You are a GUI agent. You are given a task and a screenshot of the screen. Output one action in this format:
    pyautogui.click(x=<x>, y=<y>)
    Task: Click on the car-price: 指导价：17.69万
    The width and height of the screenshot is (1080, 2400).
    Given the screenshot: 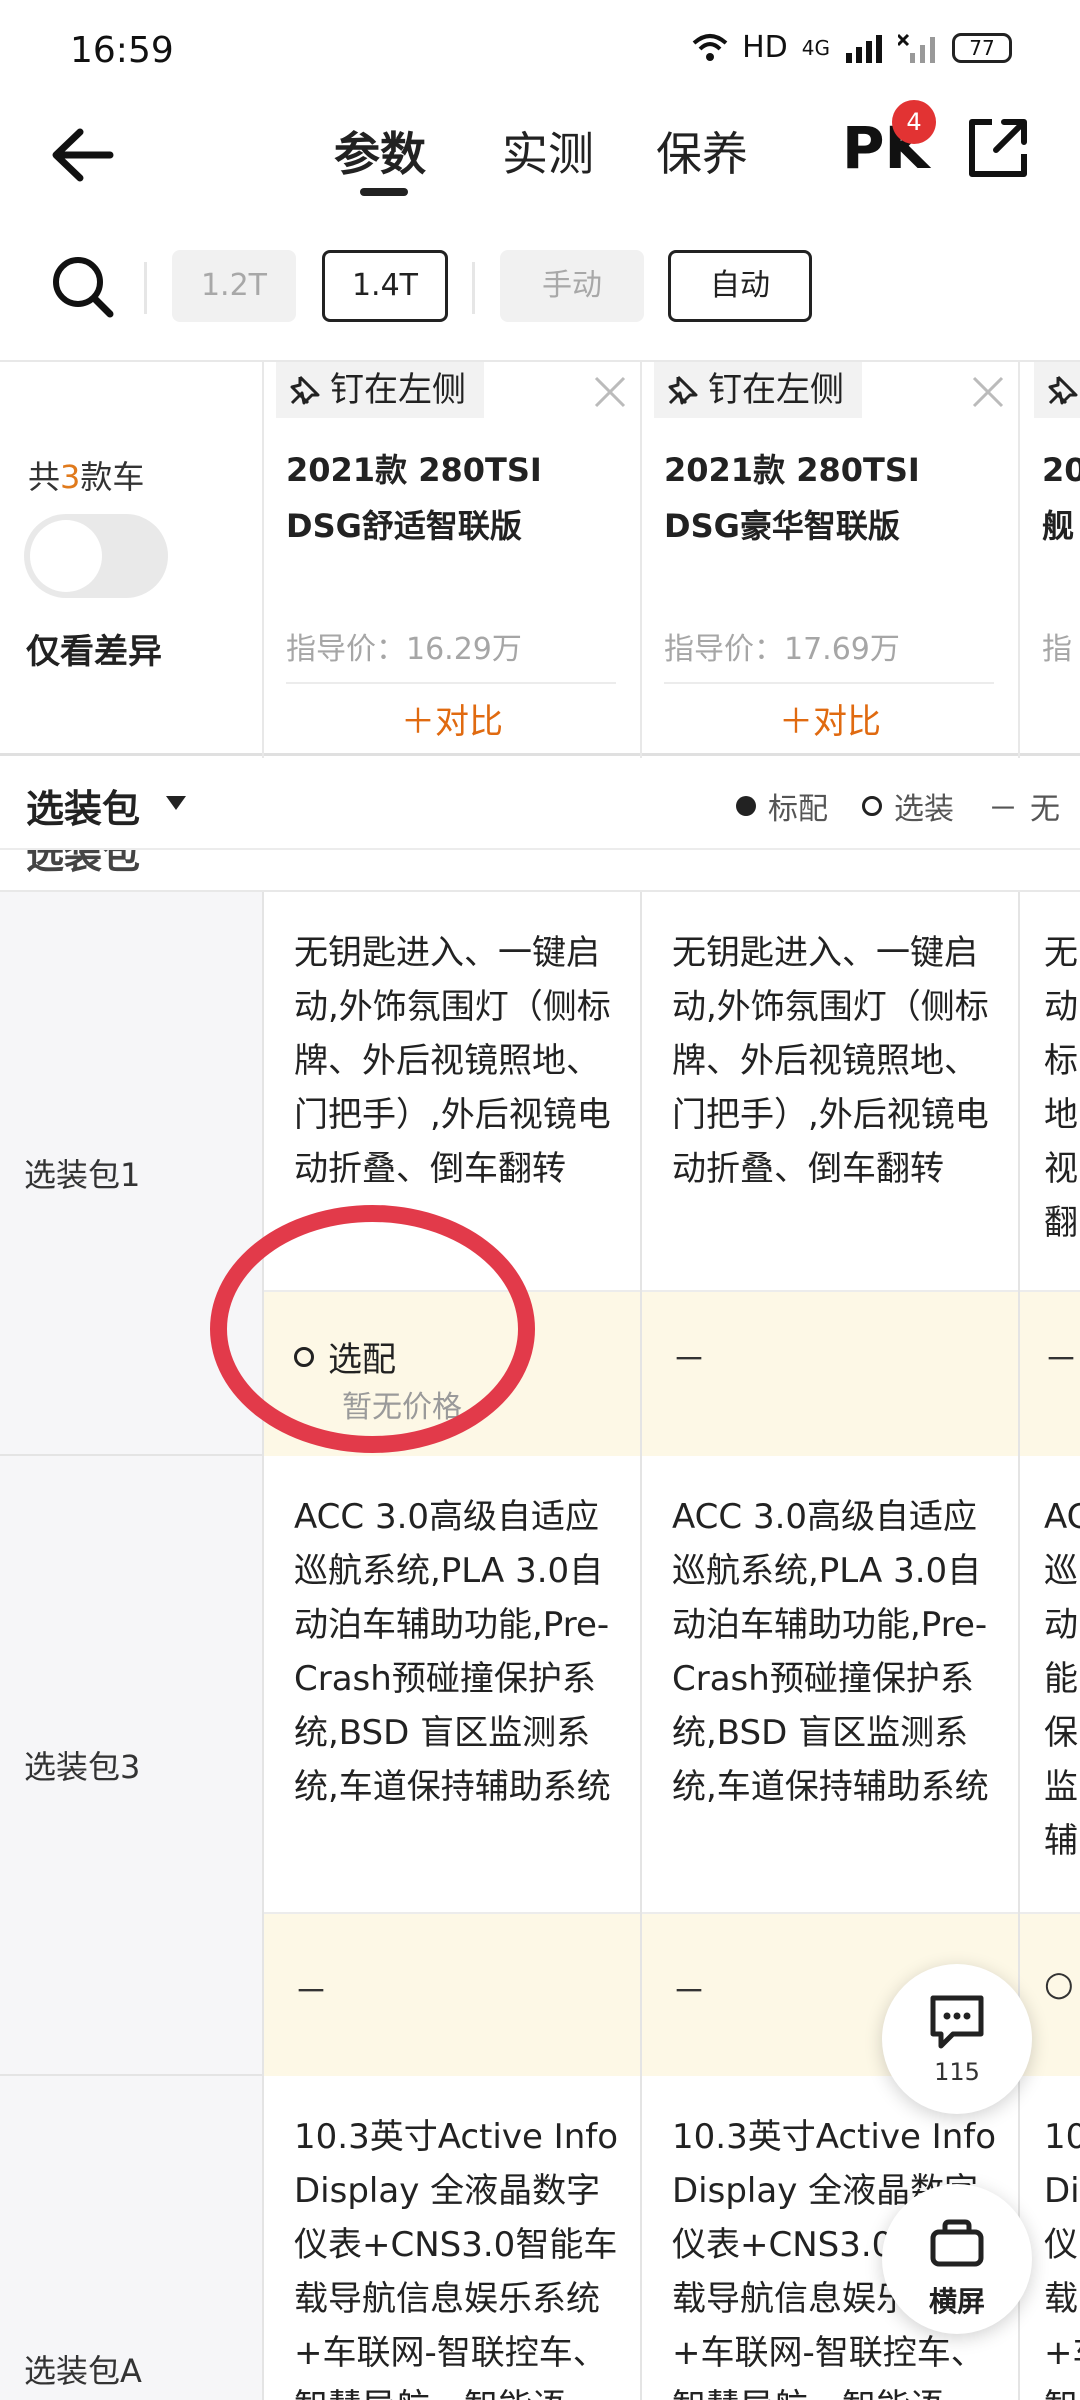 What is the action you would take?
    pyautogui.click(x=782, y=649)
    